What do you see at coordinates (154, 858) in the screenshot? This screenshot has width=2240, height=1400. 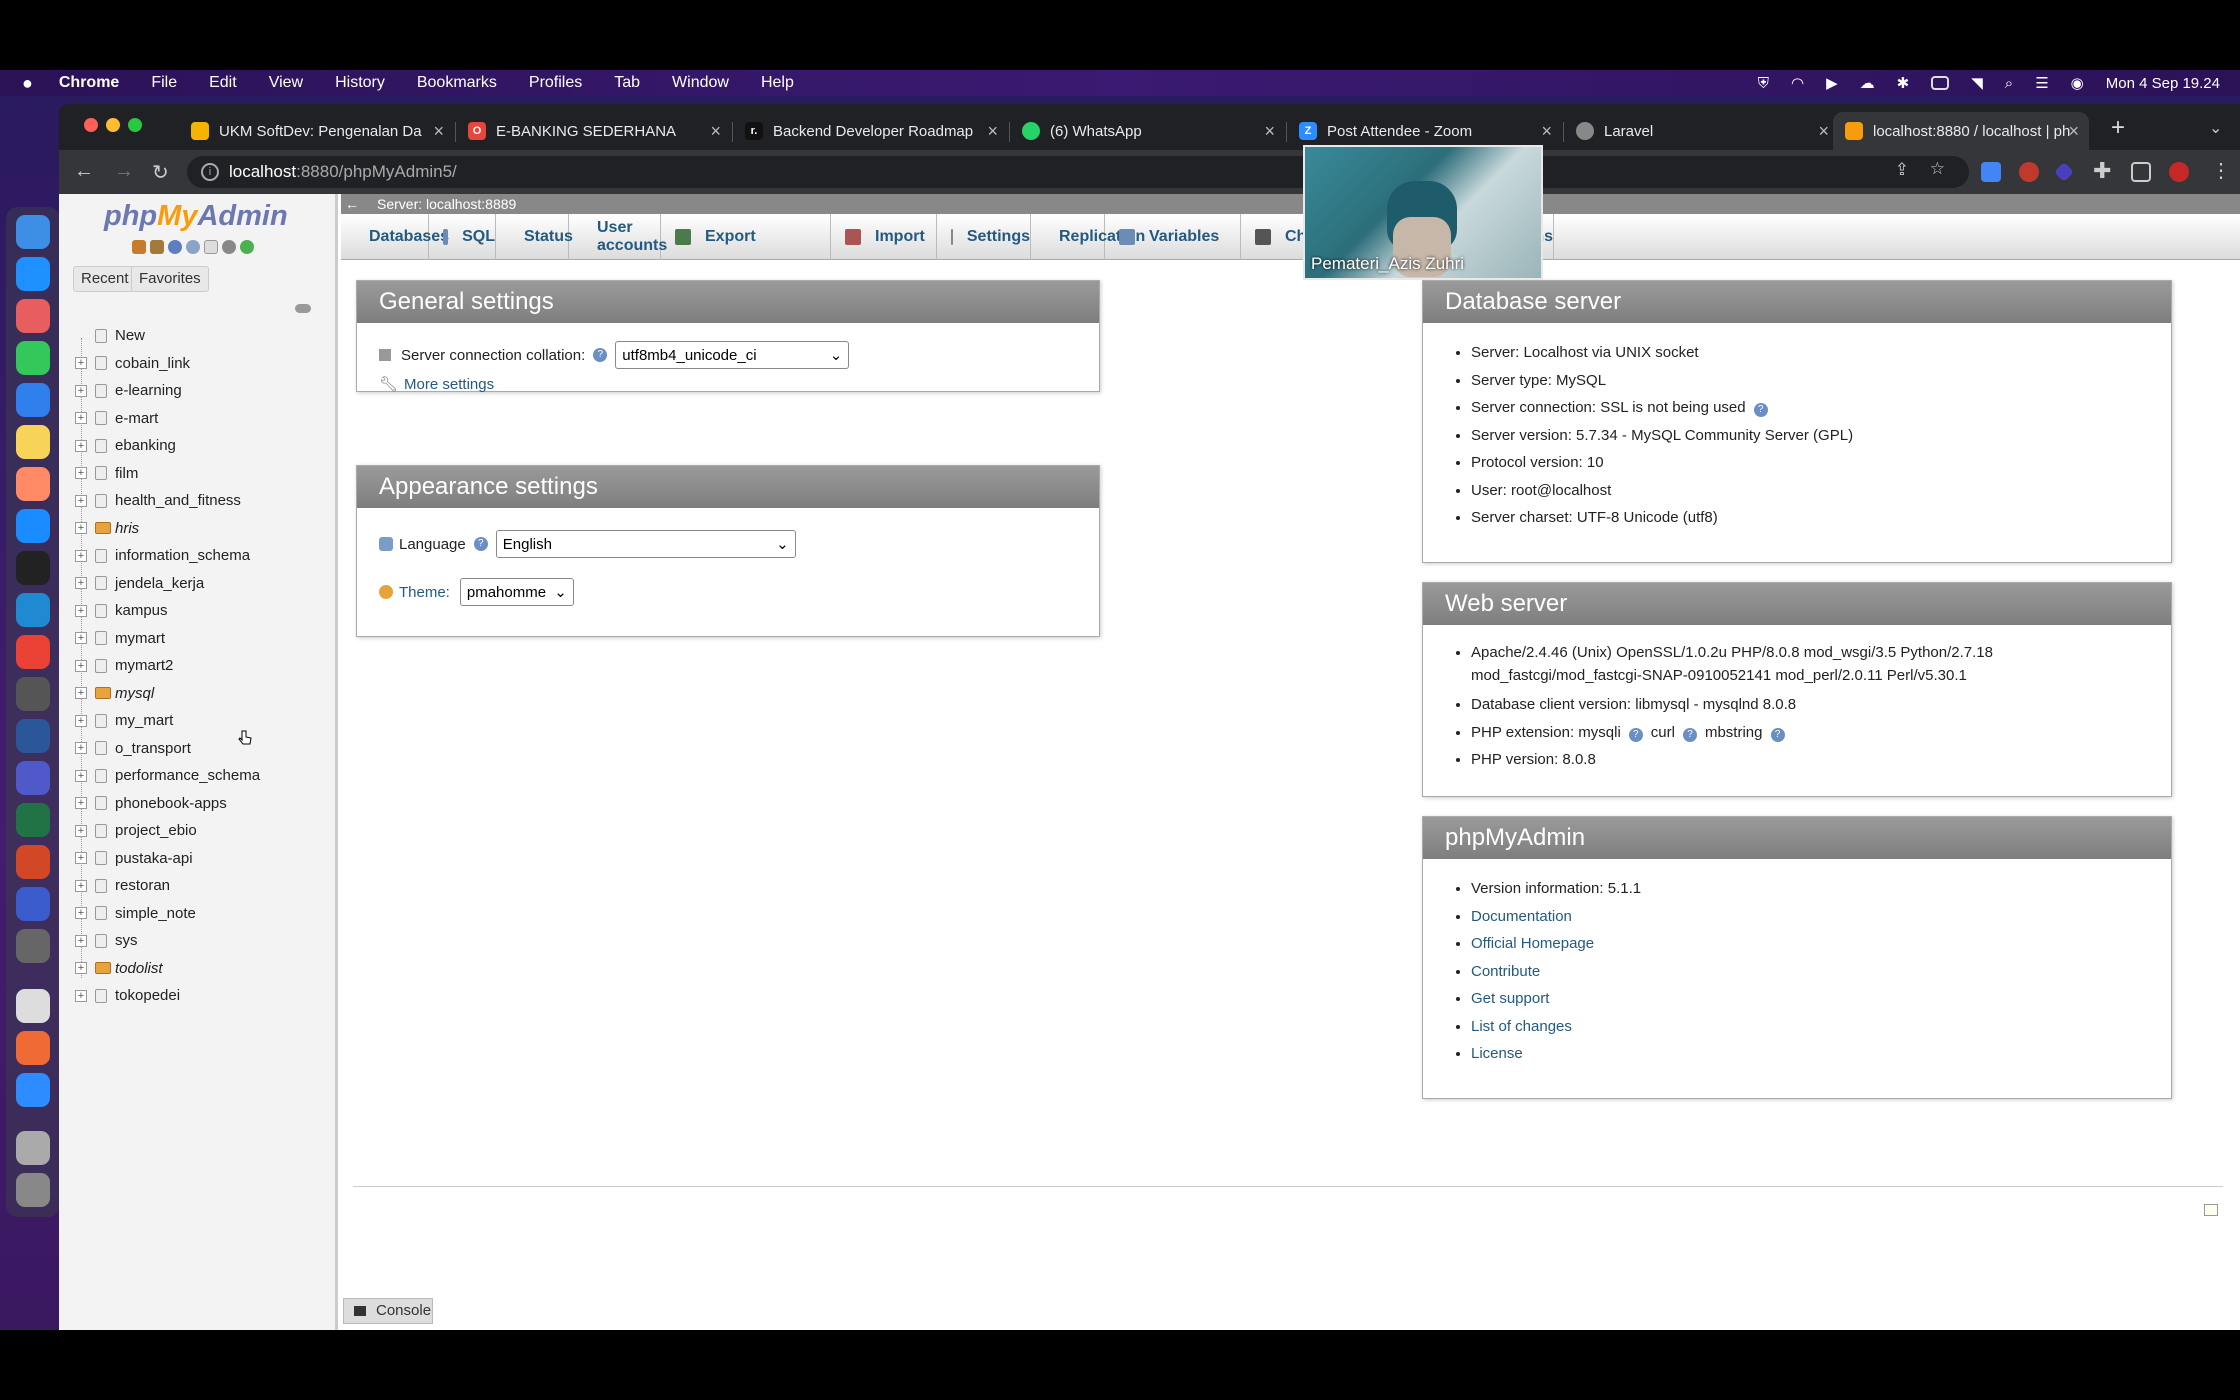 I see `database-name: pustaka-api` at bounding box center [154, 858].